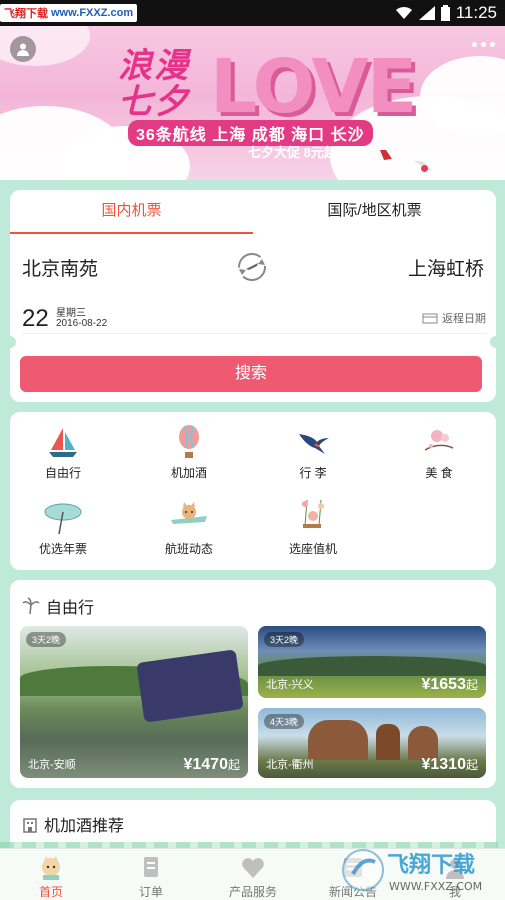 The width and height of the screenshot is (505, 900). What do you see at coordinates (439, 440) in the screenshot?
I see `flower-icon` at bounding box center [439, 440].